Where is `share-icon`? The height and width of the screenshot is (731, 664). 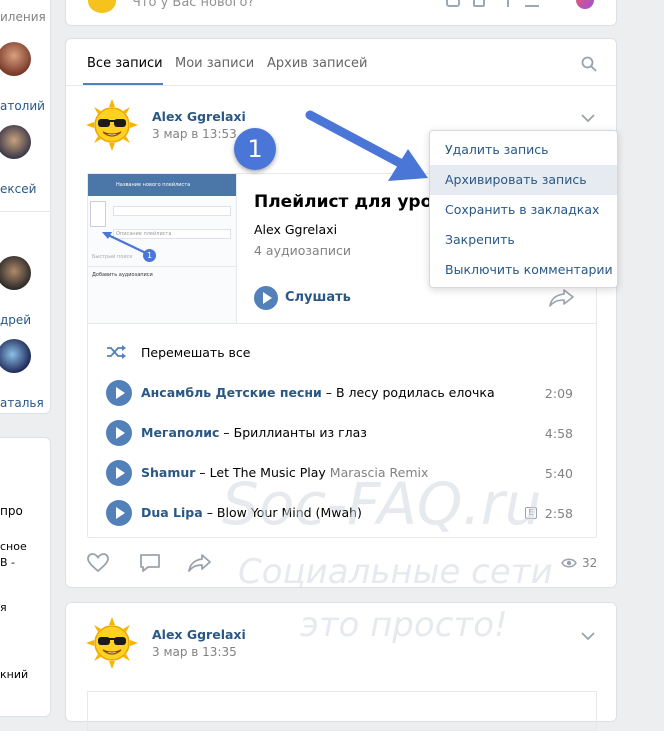
share-icon is located at coordinates (562, 298).